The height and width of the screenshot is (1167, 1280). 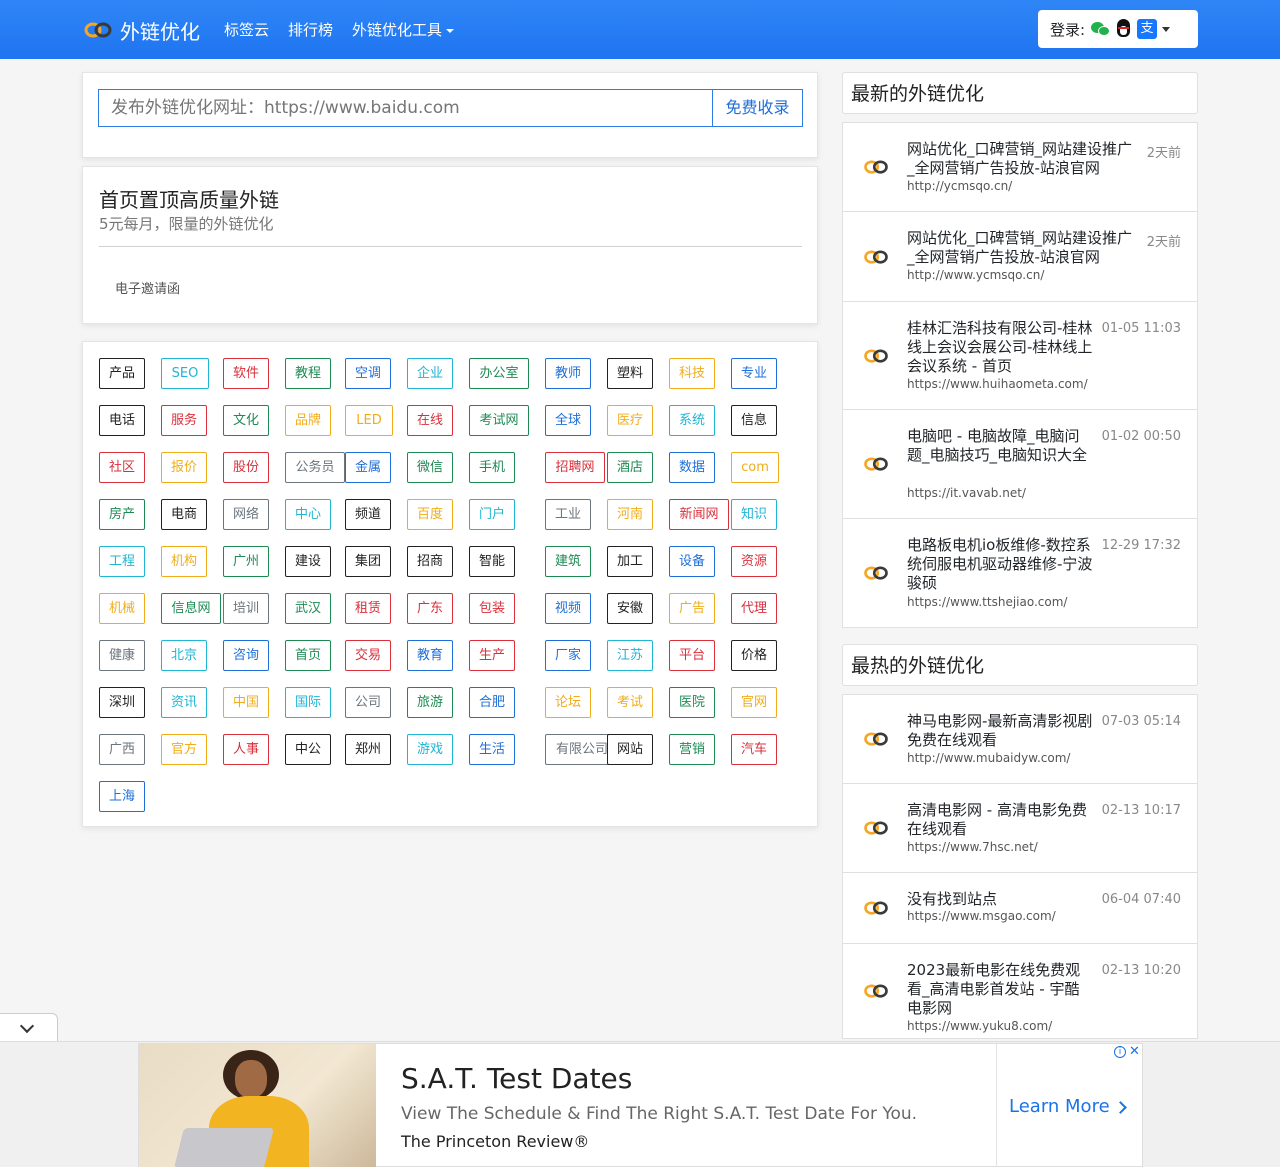 What do you see at coordinates (754, 514) in the screenshot?
I see `tag-link: 知识` at bounding box center [754, 514].